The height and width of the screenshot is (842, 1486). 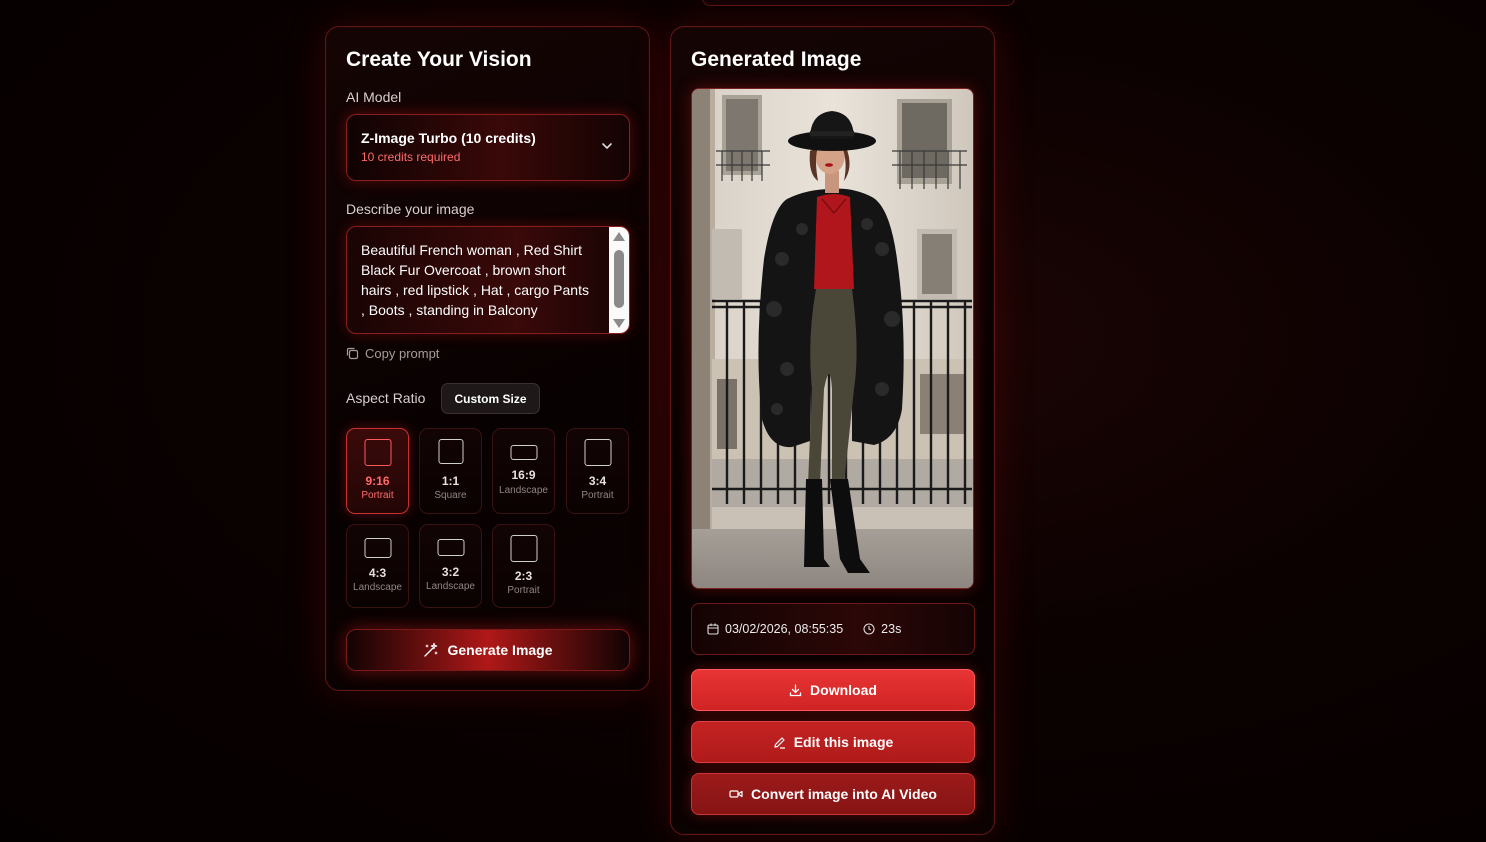 I want to click on prompt-label: Describe your image, so click(x=410, y=209).